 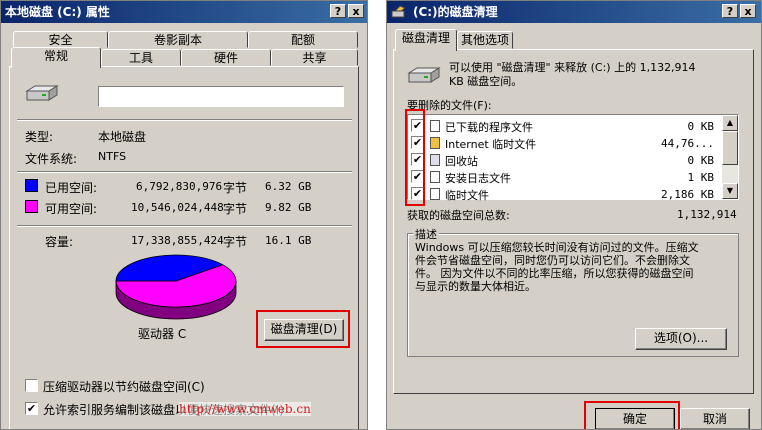 What do you see at coordinates (426, 234) in the screenshot?
I see `description-label: 描述` at bounding box center [426, 234].